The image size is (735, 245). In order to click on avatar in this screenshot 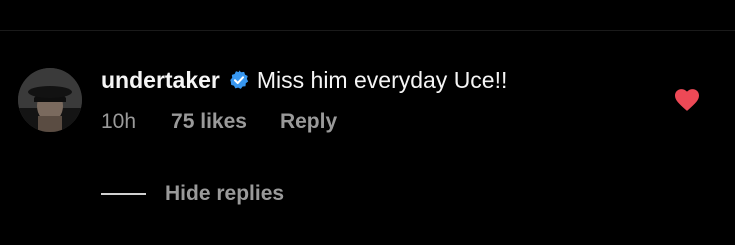, I will do `click(50, 100)`.